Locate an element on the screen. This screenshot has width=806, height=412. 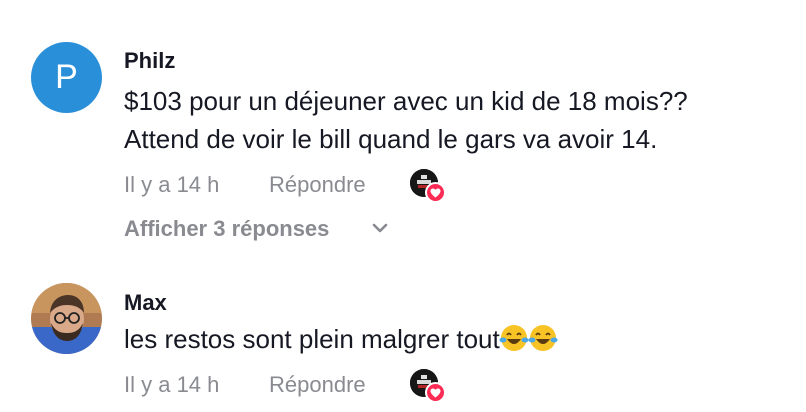
user-photo is located at coordinates (66, 318).